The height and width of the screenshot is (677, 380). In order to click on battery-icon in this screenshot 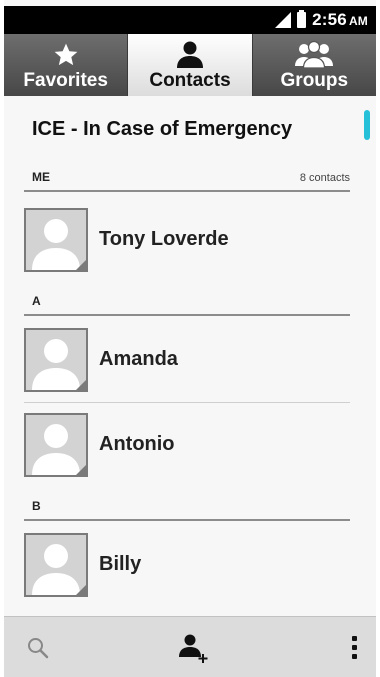, I will do `click(302, 19)`.